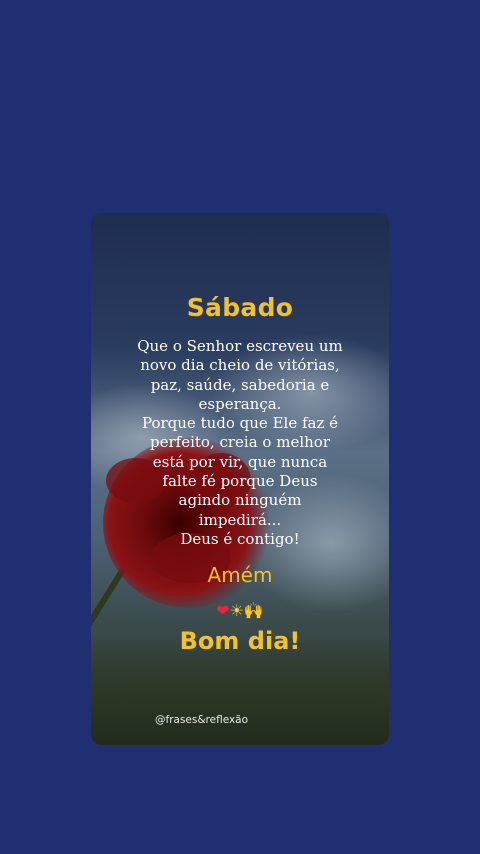  I want to click on emoji-row: ❤☀🙌, so click(240, 610).